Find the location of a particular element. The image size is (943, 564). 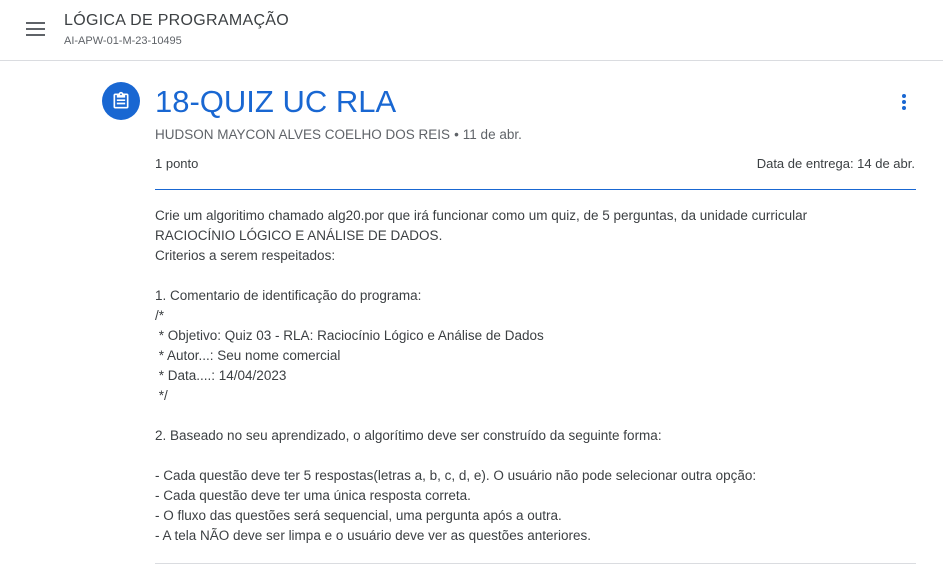

hamburger-menu-icon is located at coordinates (36, 29).